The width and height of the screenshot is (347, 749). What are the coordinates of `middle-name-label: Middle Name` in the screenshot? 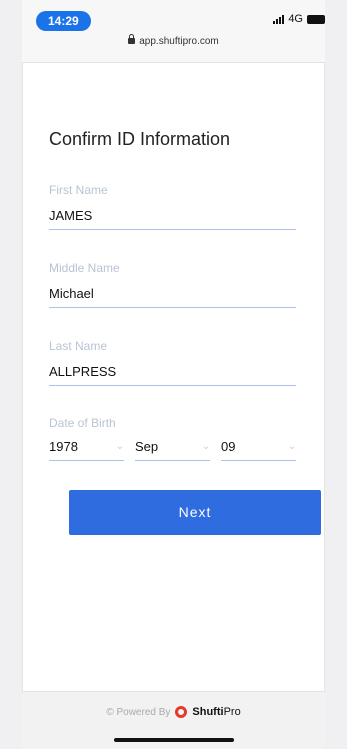 It's located at (84, 268).